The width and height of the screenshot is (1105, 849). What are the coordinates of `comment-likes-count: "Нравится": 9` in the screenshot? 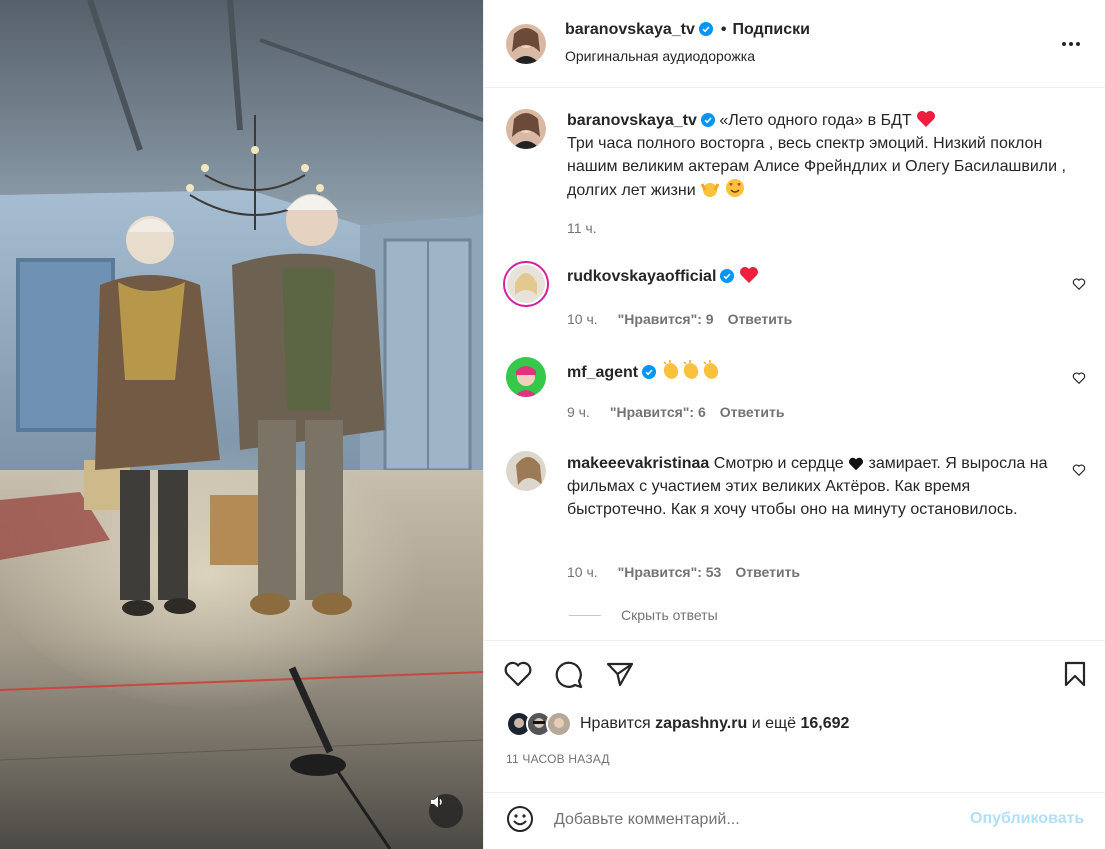 It's located at (666, 319).